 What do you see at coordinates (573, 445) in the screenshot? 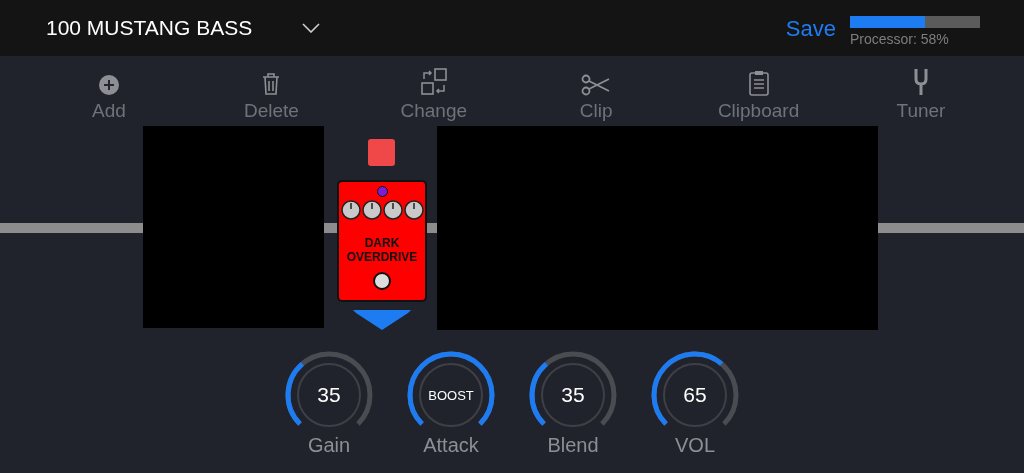
I see `knob-label: Blend` at bounding box center [573, 445].